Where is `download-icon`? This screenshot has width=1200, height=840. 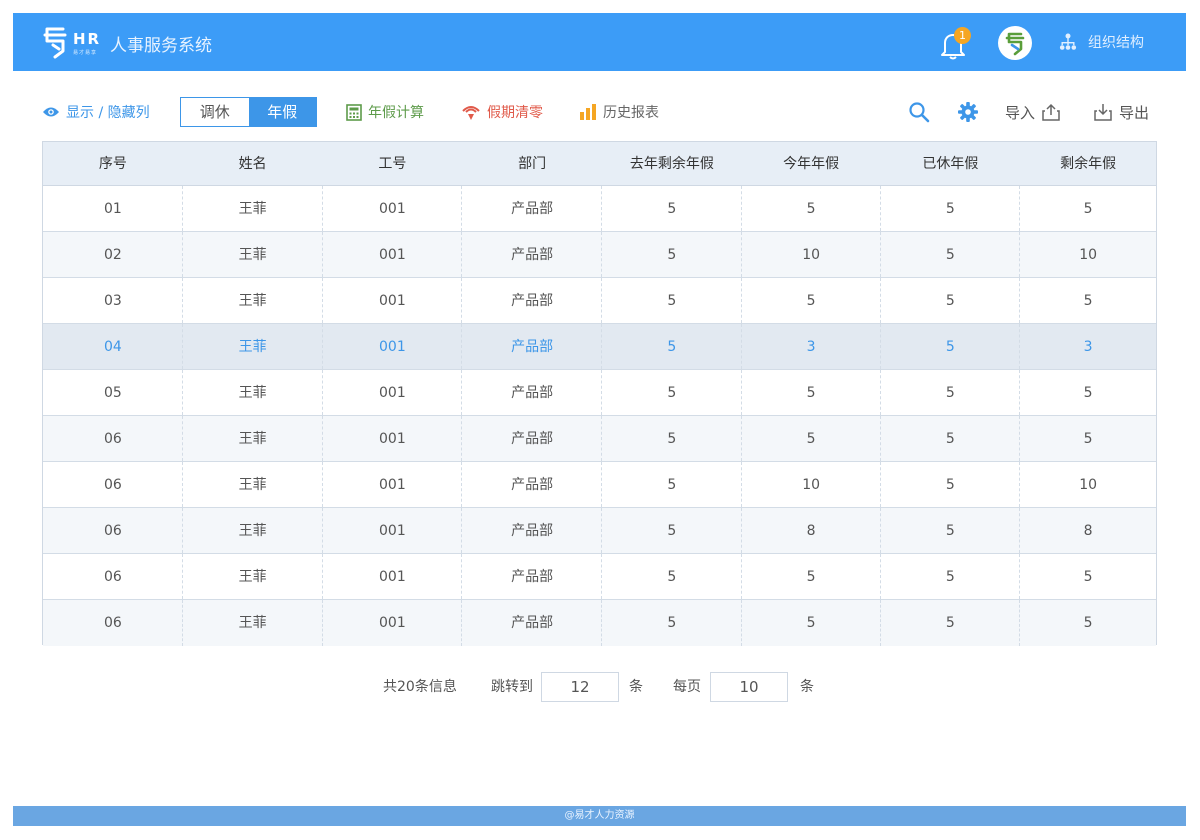 download-icon is located at coordinates (1103, 112).